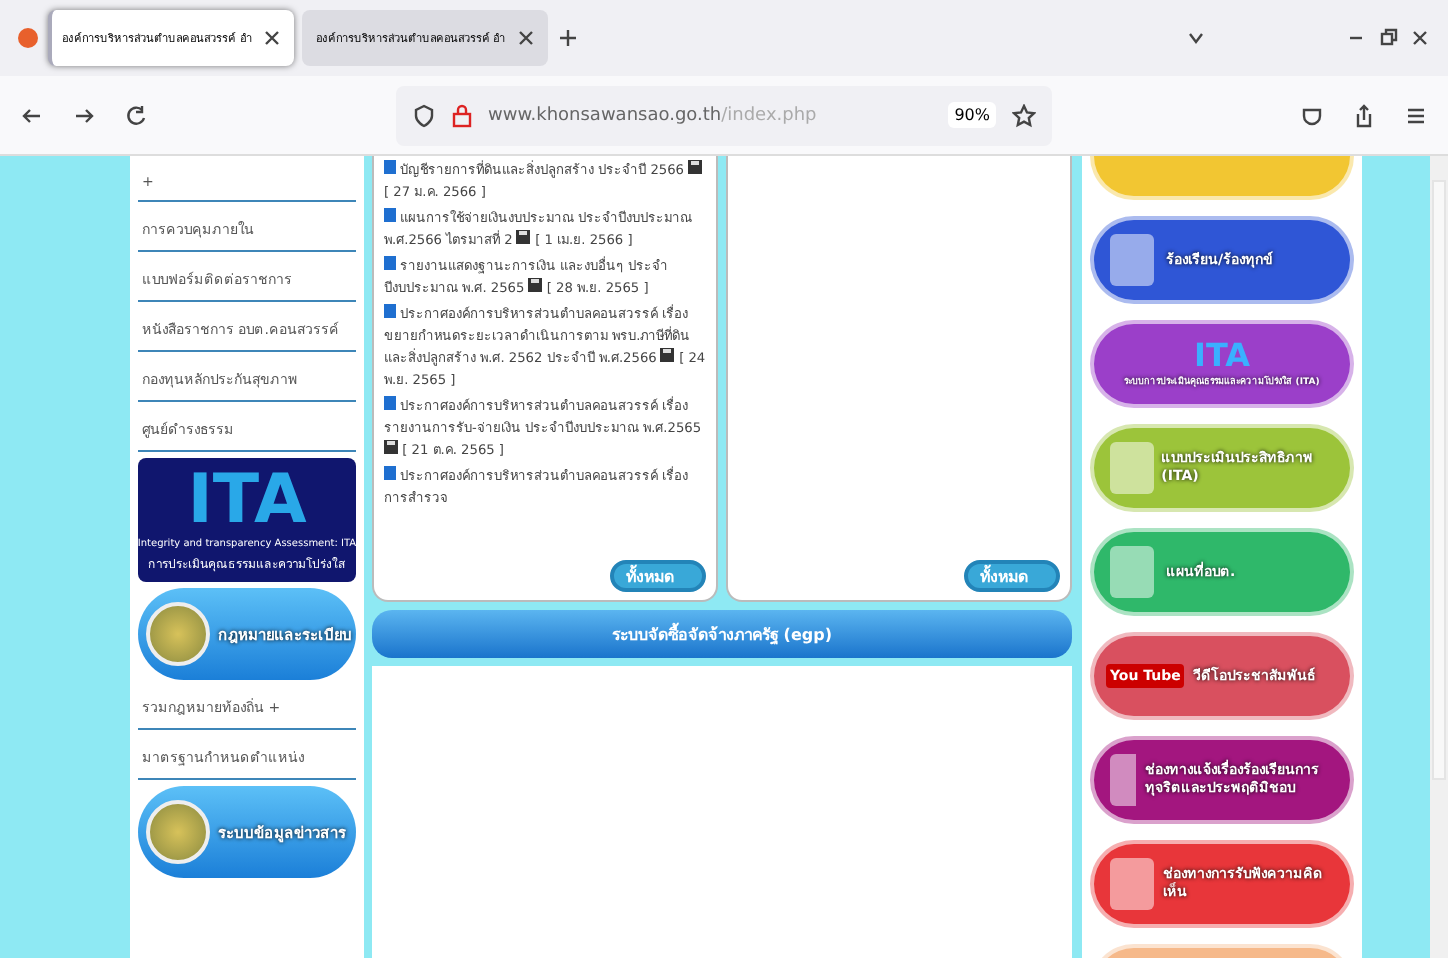 The height and width of the screenshot is (958, 1448). Describe the element at coordinates (1312, 115) in the screenshot. I see `pocket-icon` at that location.